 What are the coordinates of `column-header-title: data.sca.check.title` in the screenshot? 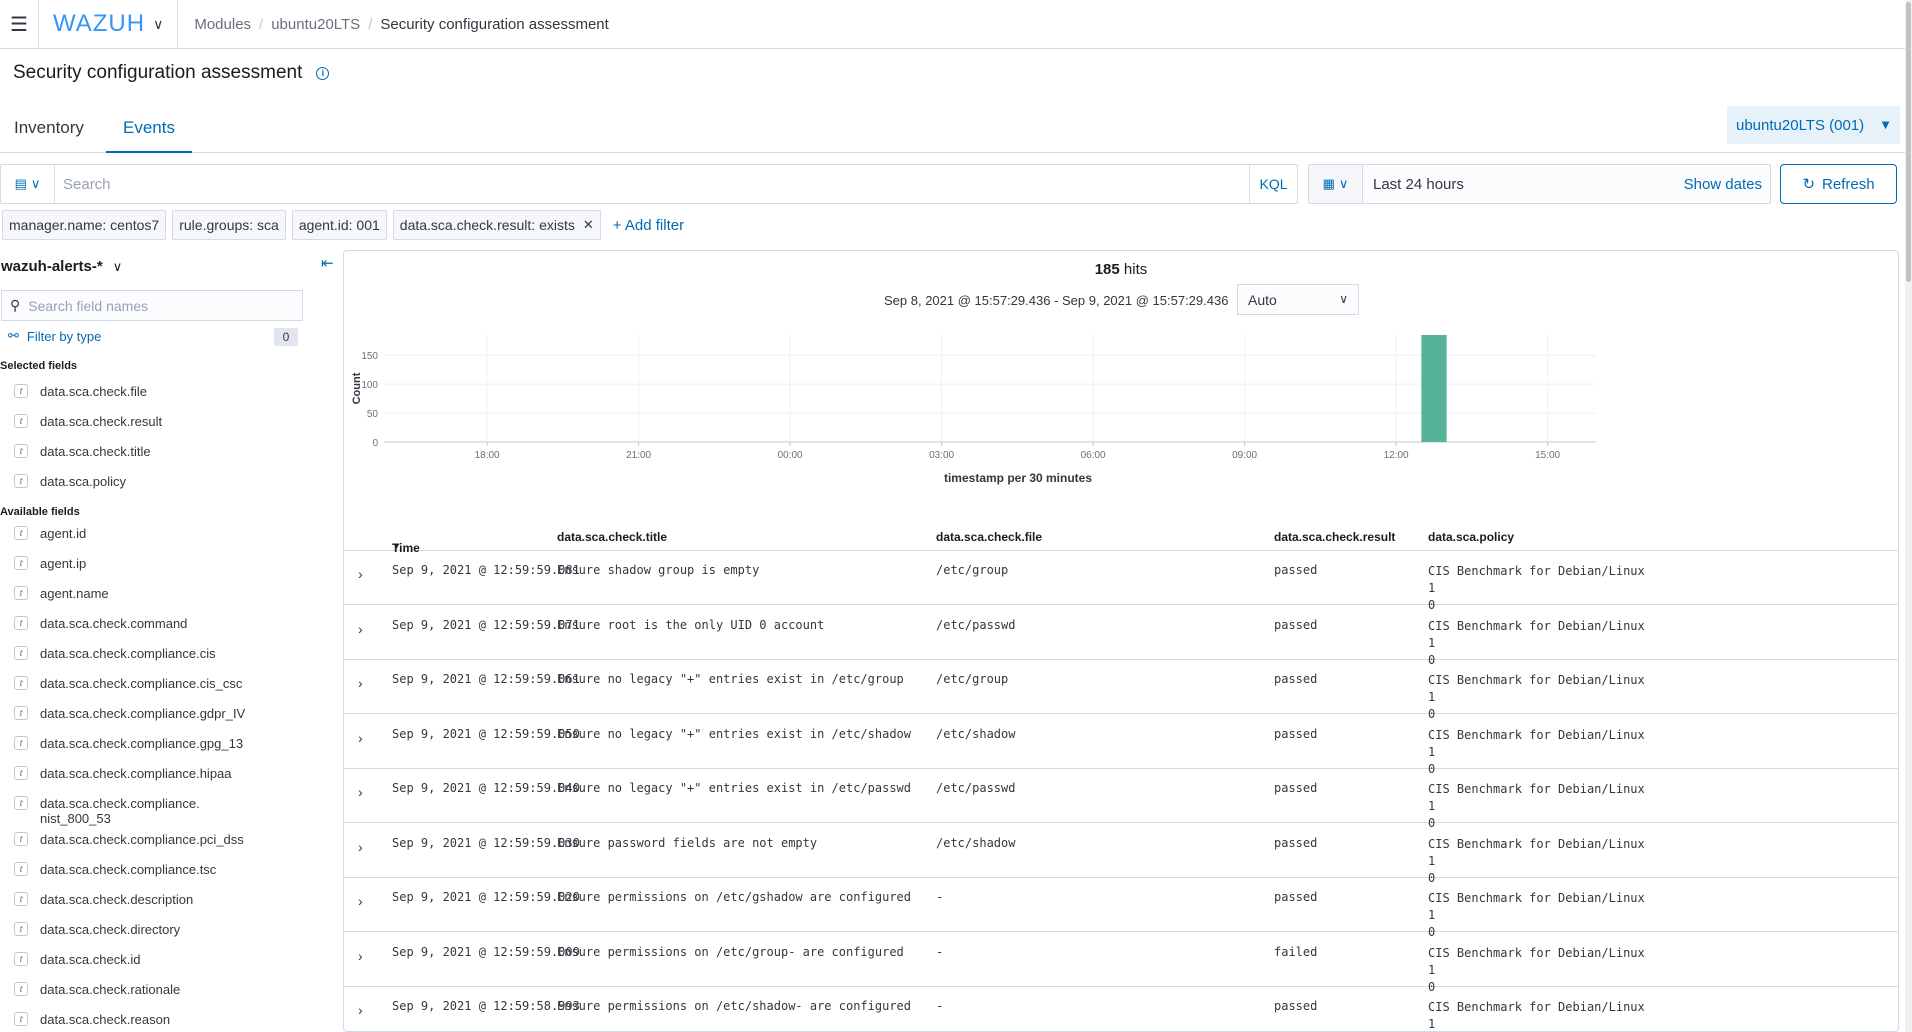 It's located at (612, 537).